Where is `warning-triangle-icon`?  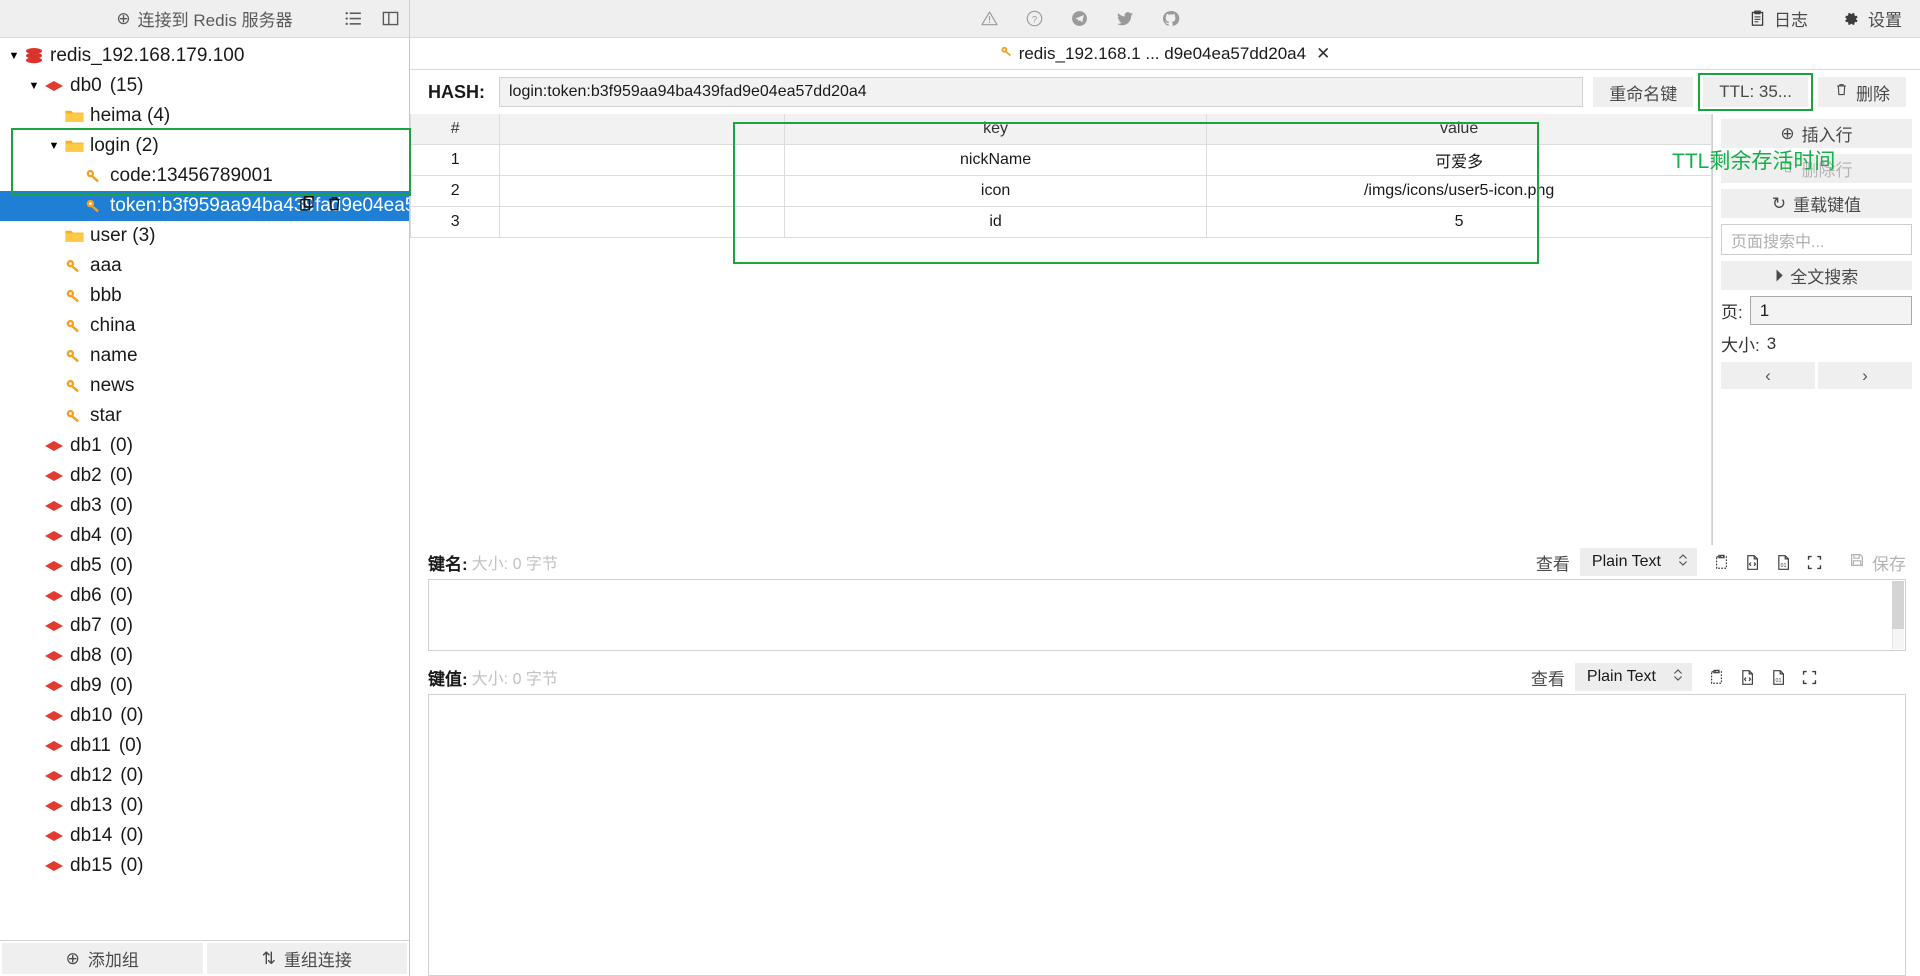
warning-triangle-icon is located at coordinates (989, 18).